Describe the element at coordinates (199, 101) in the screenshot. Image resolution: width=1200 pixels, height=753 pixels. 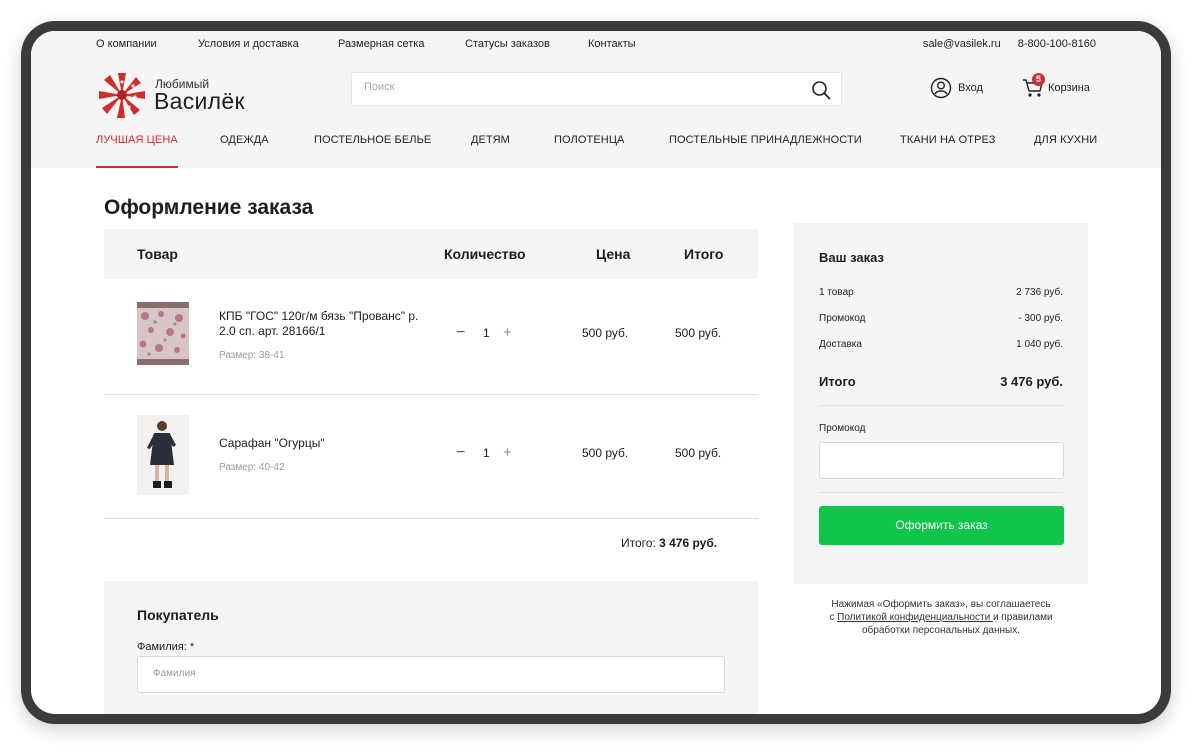
I see `logo-brand: Василёк` at that location.